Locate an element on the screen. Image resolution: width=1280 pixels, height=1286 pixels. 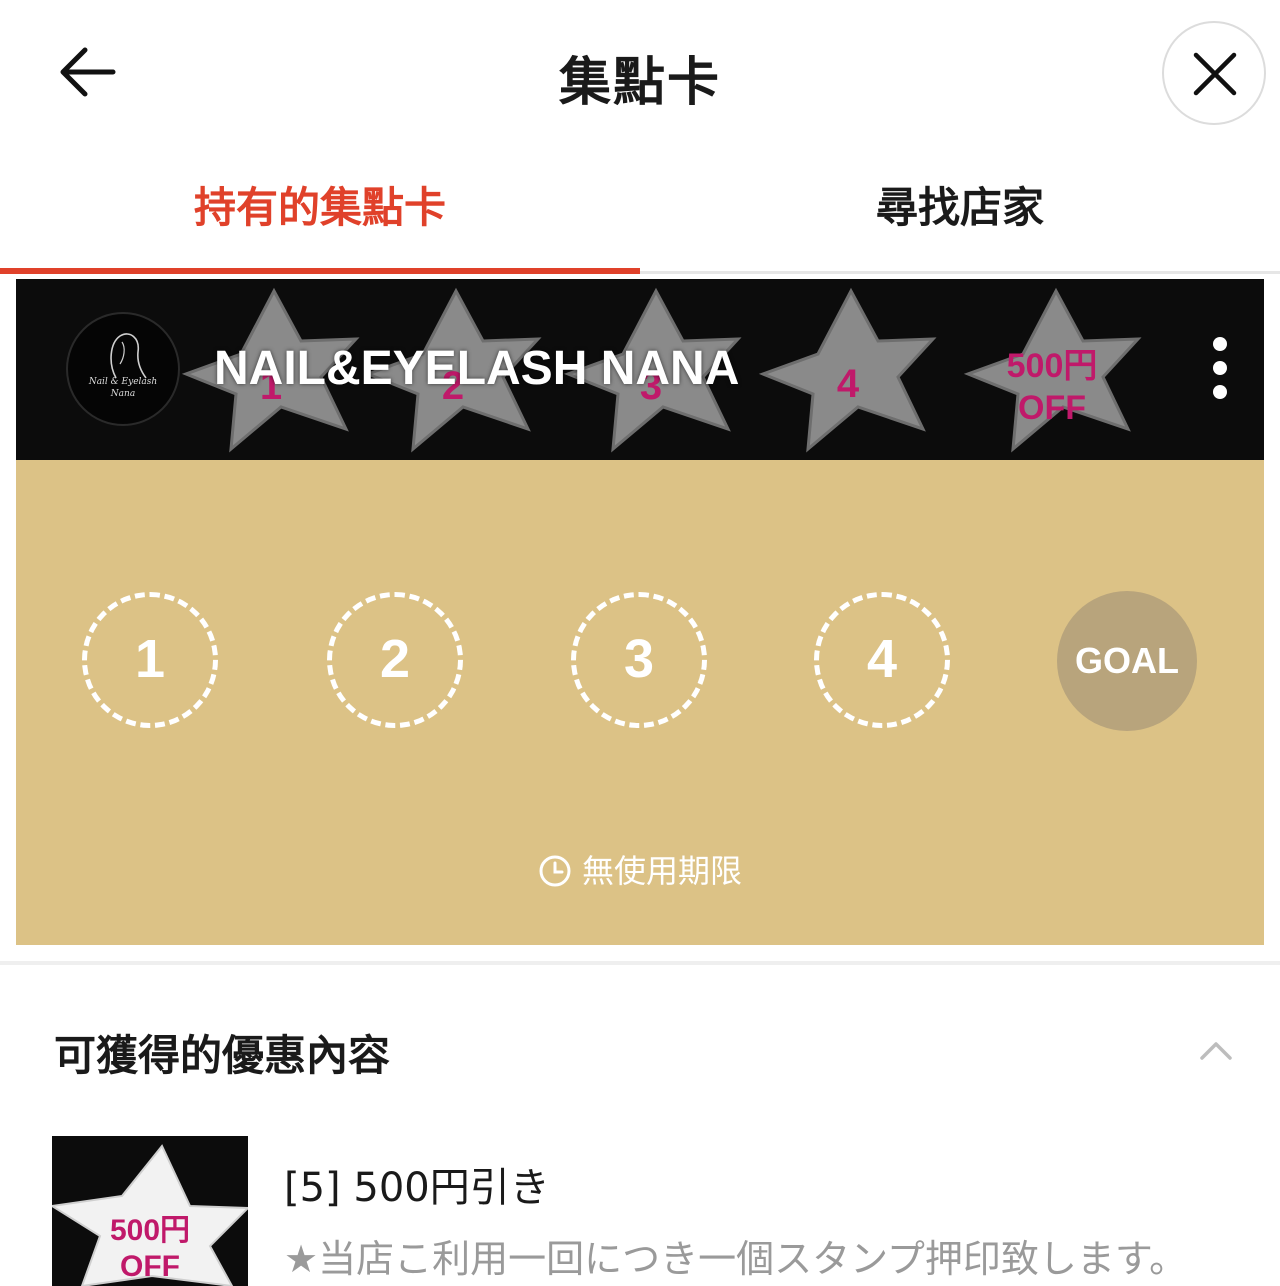
close-button is located at coordinates (1214, 73).